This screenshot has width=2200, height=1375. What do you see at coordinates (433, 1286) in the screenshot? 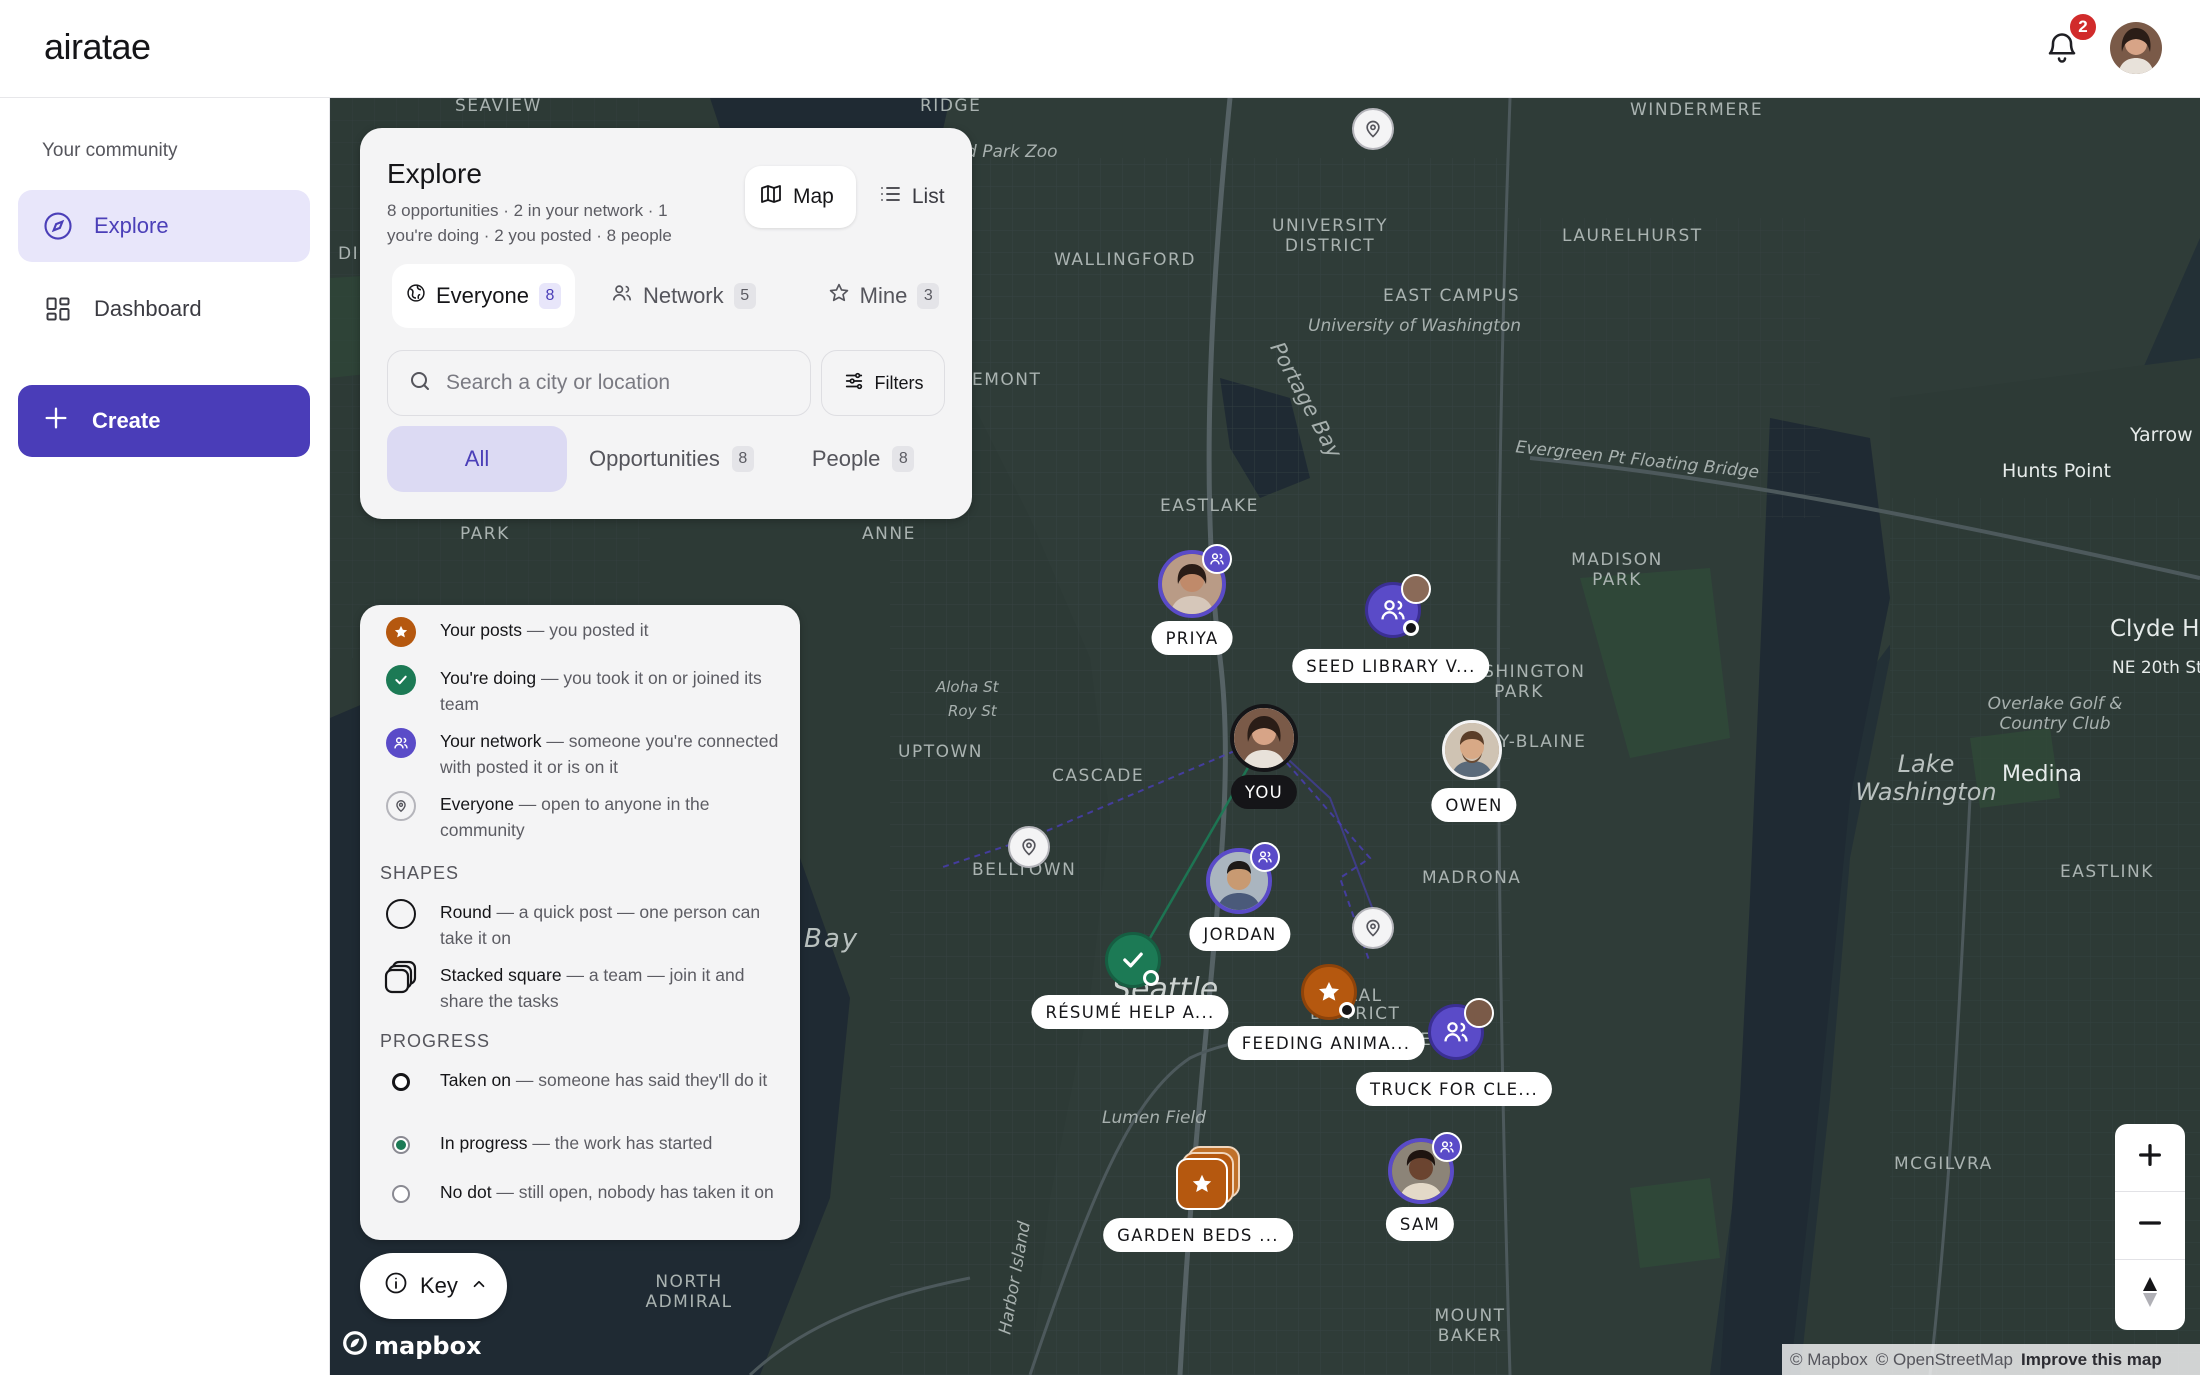
I see `key-toggle-button: Key` at bounding box center [433, 1286].